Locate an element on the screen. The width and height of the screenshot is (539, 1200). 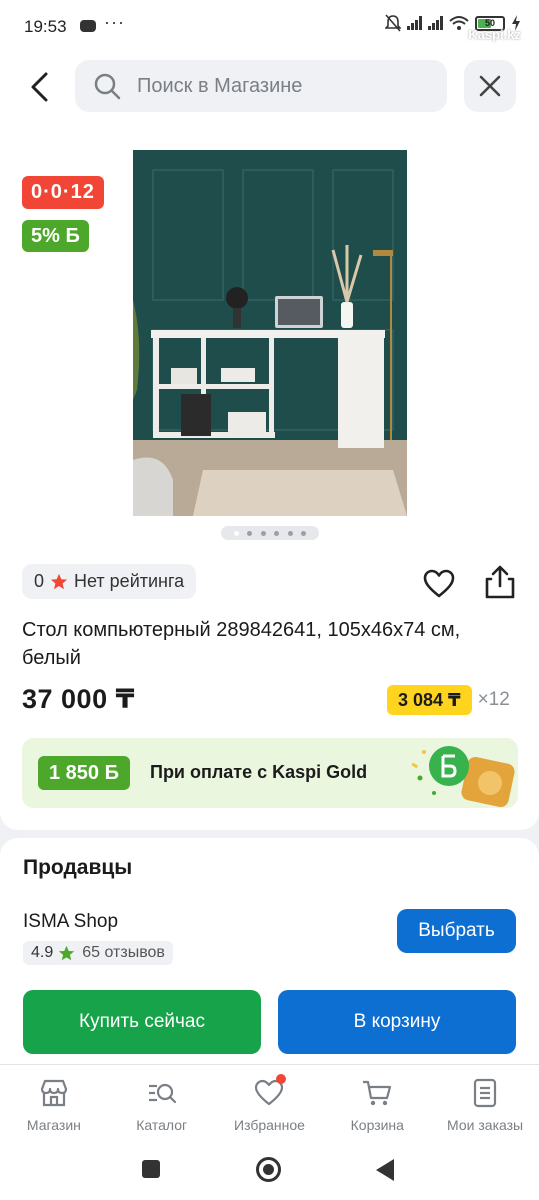
kaspi-gold-banner: 1 850 Б При оплате с Kaspi Gold is located at coordinates (270, 773).